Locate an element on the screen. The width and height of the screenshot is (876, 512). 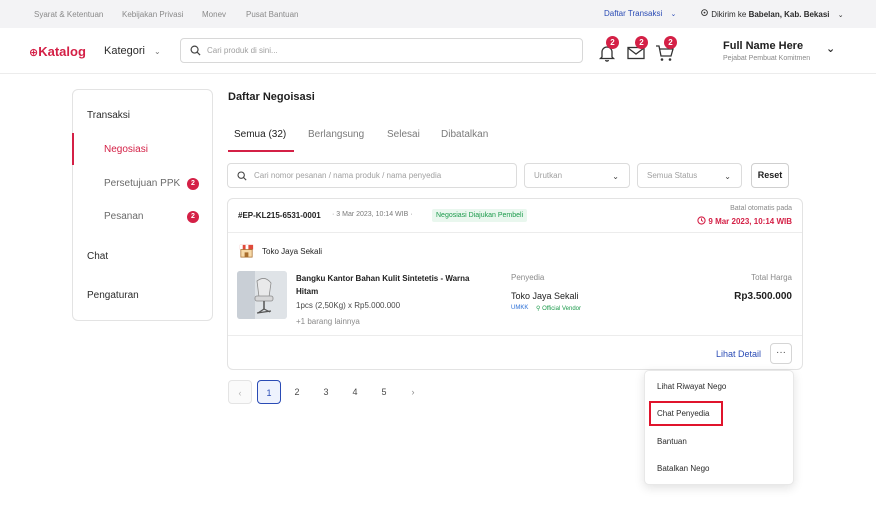
sidebar-item-pengaturan: Pengaturan is located at coordinates (113, 295).